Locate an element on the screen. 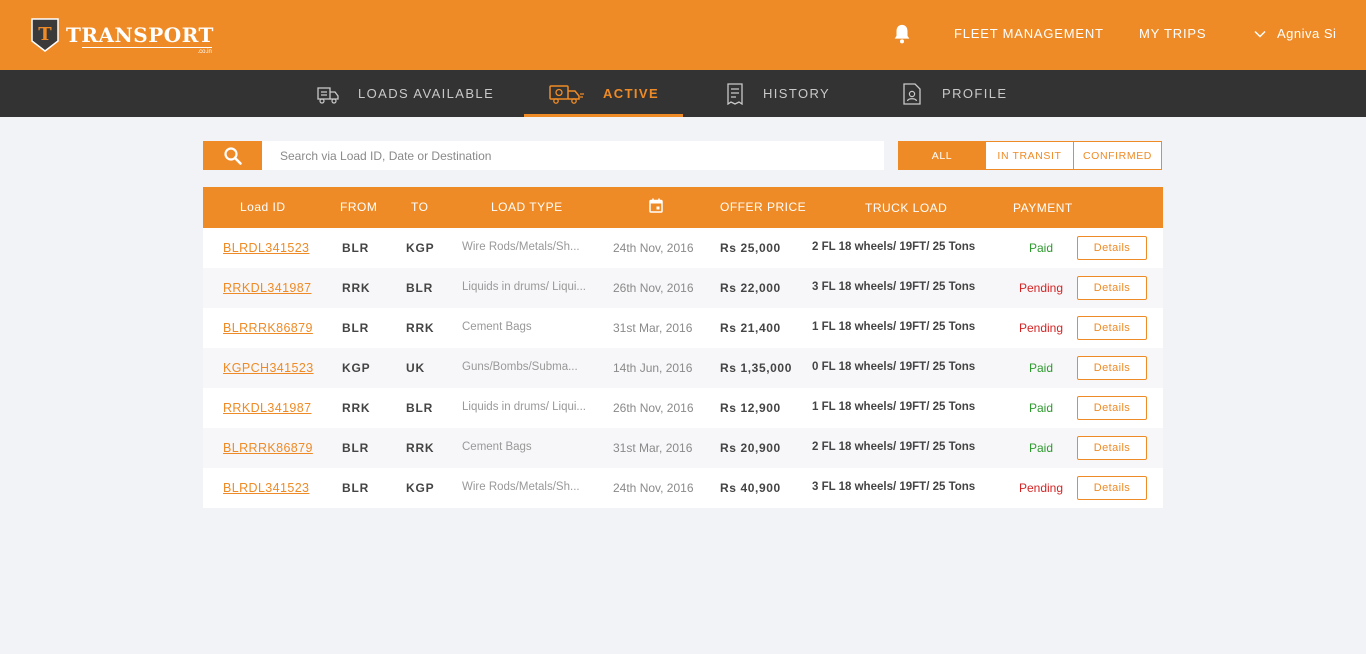 Image resolution: width=1366 pixels, height=654 pixels. offer-price-cell: Rs 40,900 is located at coordinates (750, 488).